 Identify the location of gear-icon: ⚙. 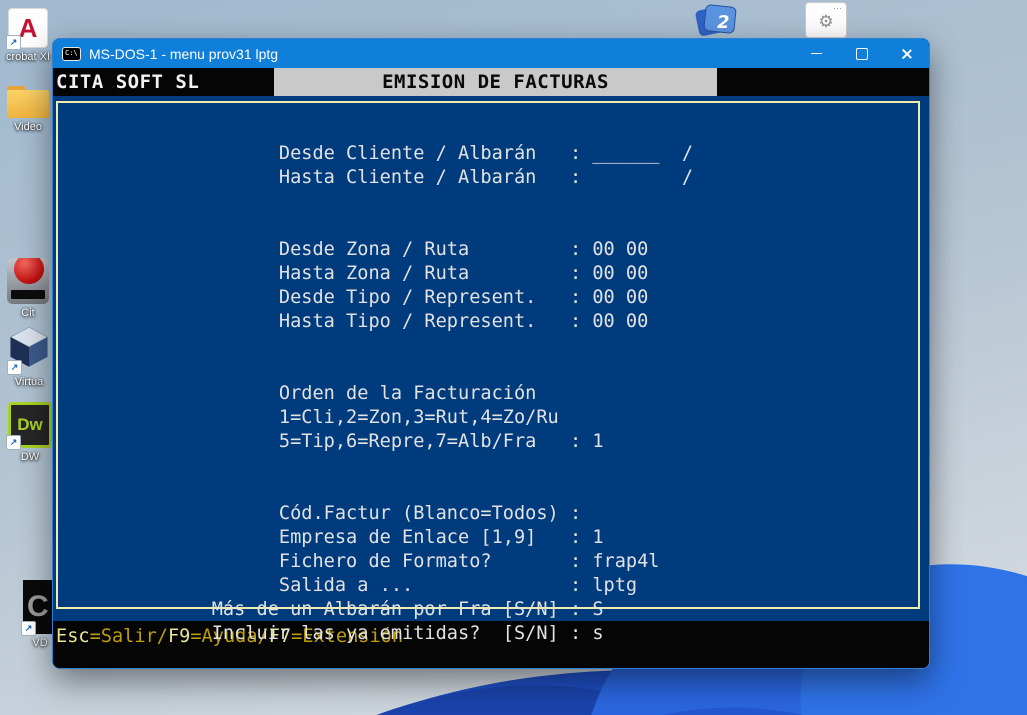
(826, 21).